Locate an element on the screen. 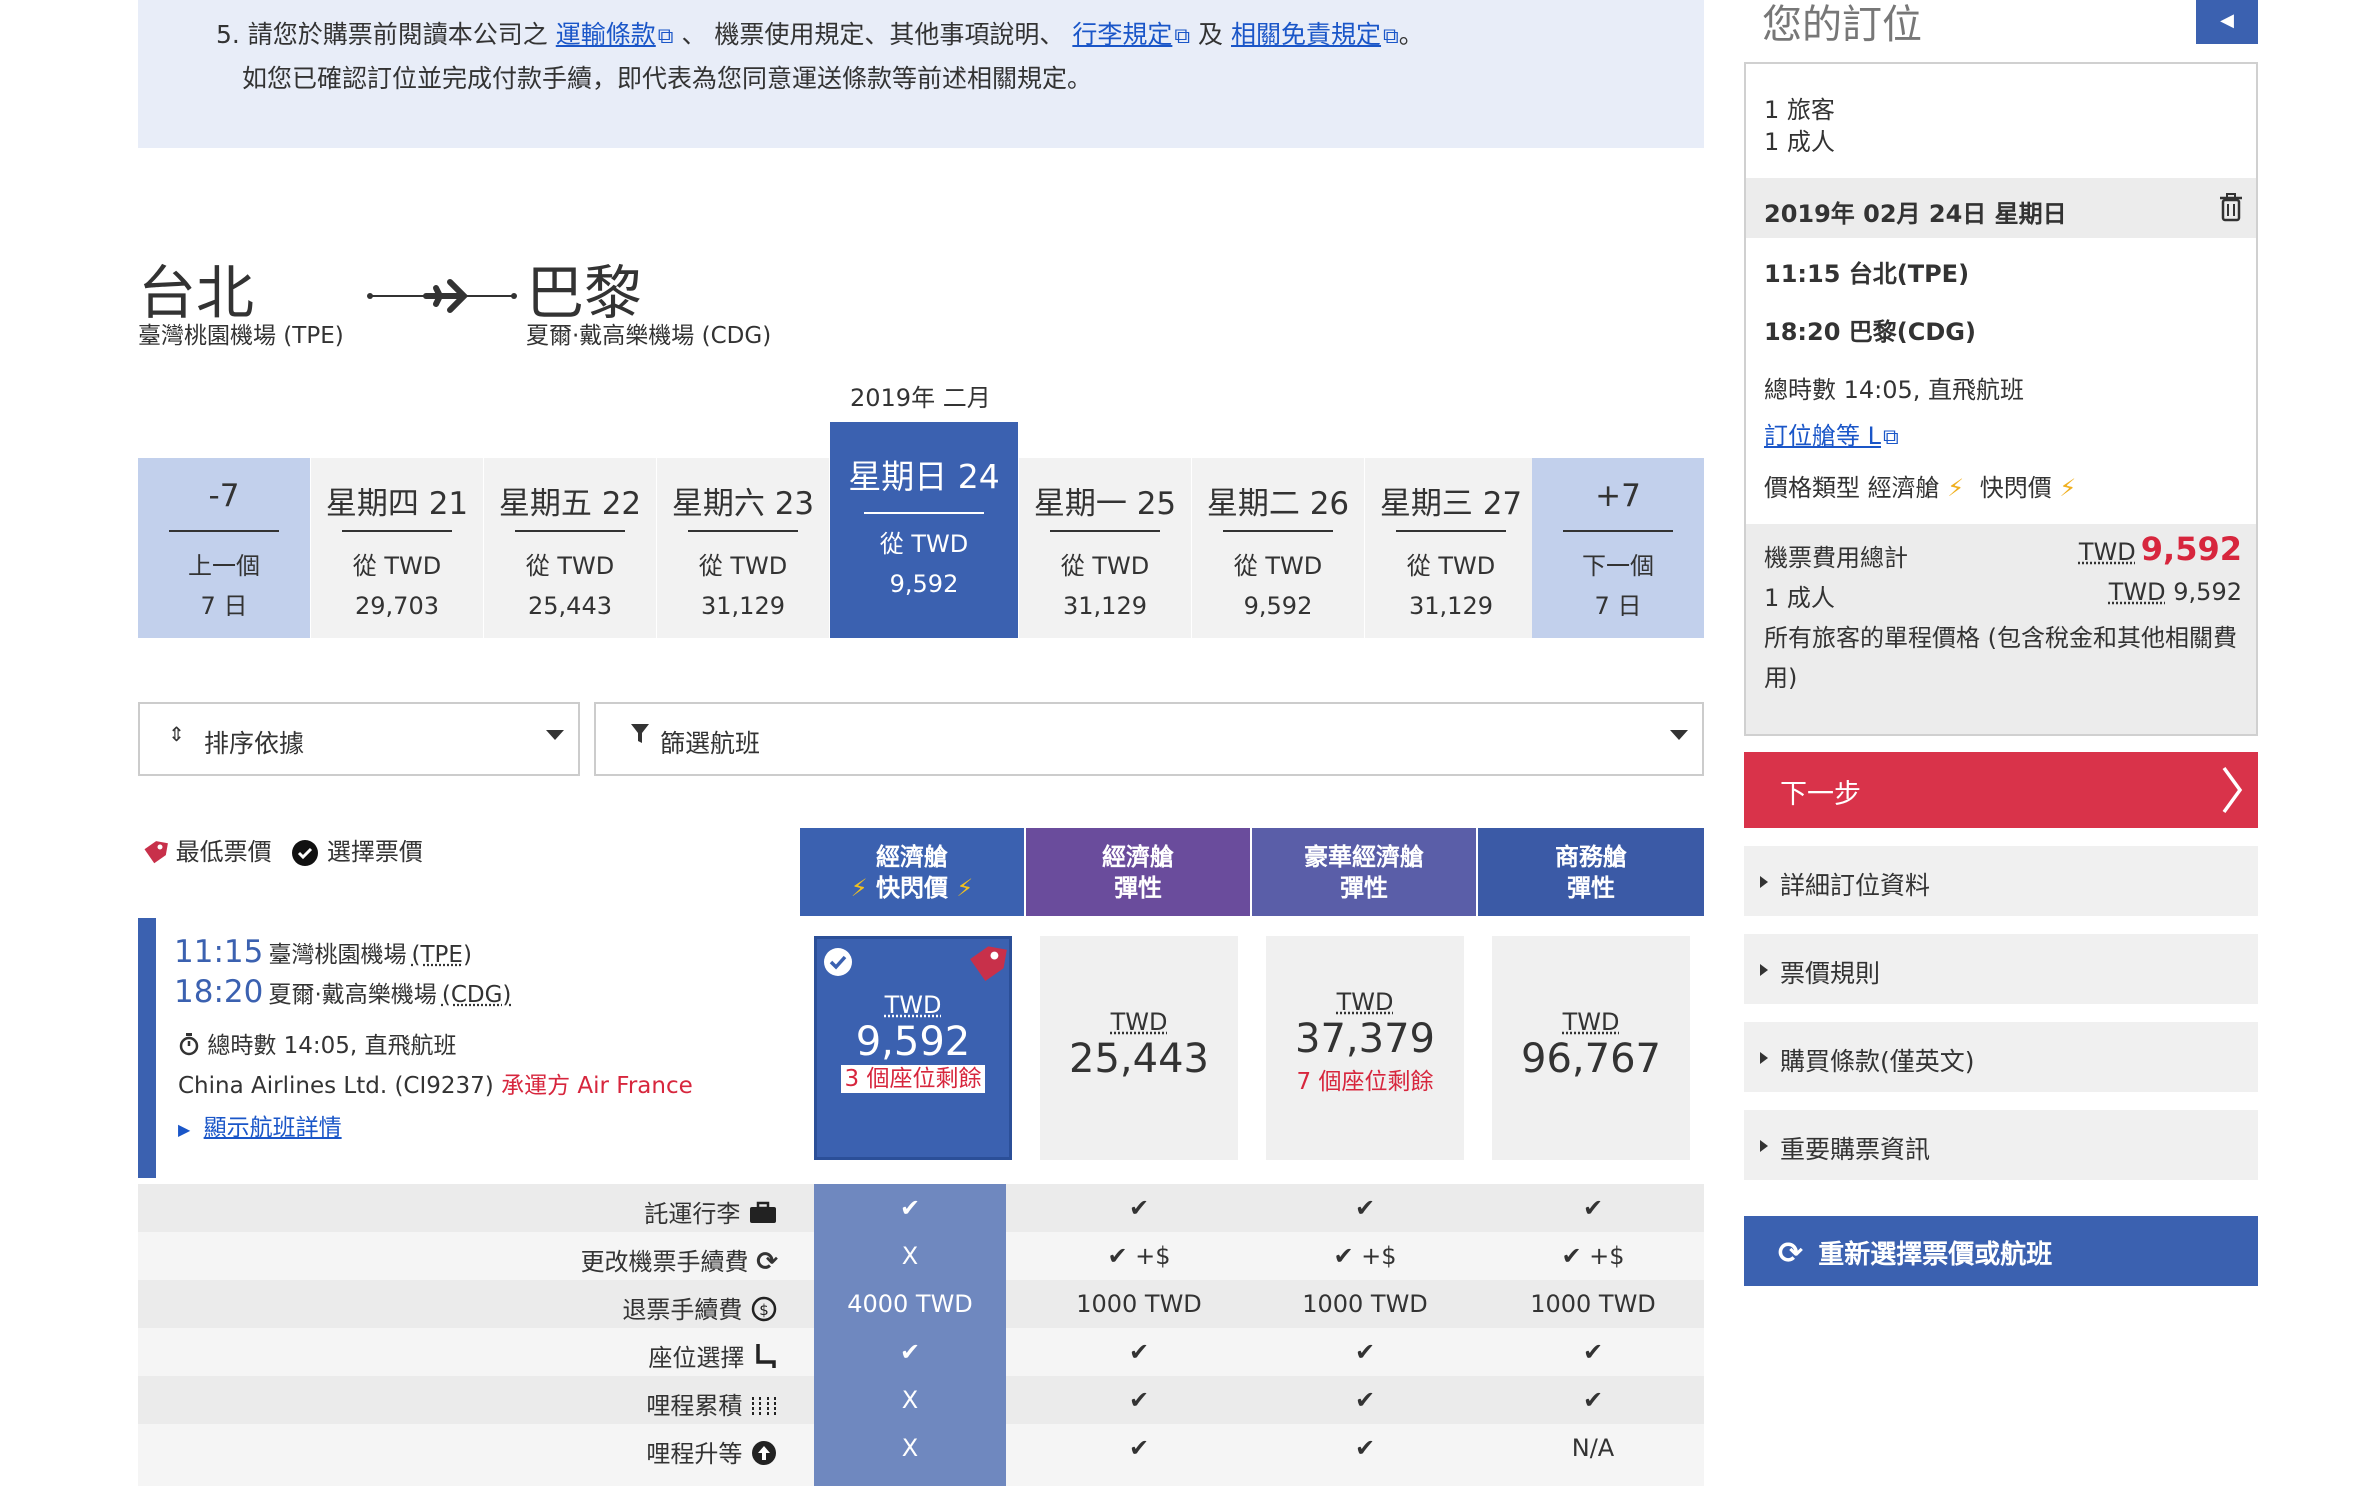 This screenshot has height=1486, width=2378. fare-header-premium-flex: 豪華經濟艙 彈性 is located at coordinates (1364, 872).